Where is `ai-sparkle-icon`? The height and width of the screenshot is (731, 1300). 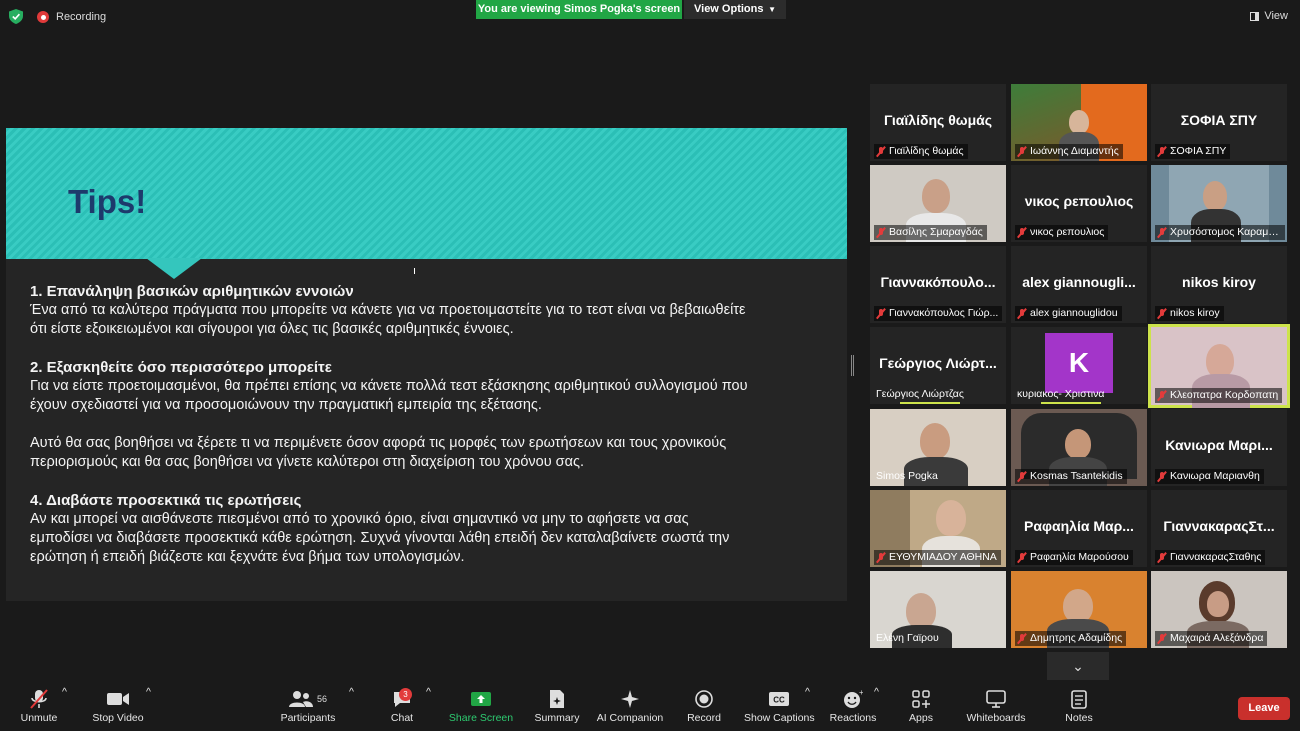
ai-sparkle-icon is located at coordinates (630, 699).